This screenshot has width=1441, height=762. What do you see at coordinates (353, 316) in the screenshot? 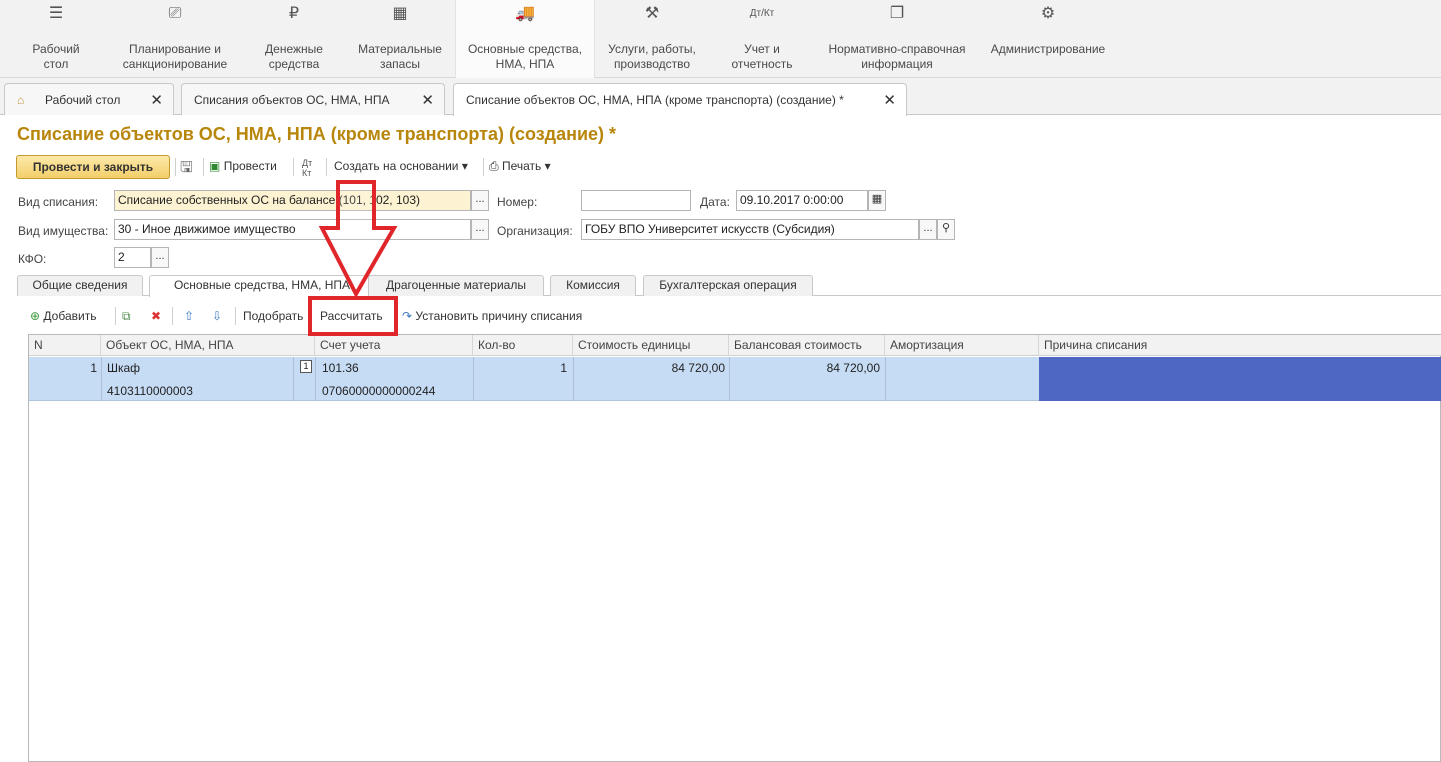
I see `annotation-highlight-box` at bounding box center [353, 316].